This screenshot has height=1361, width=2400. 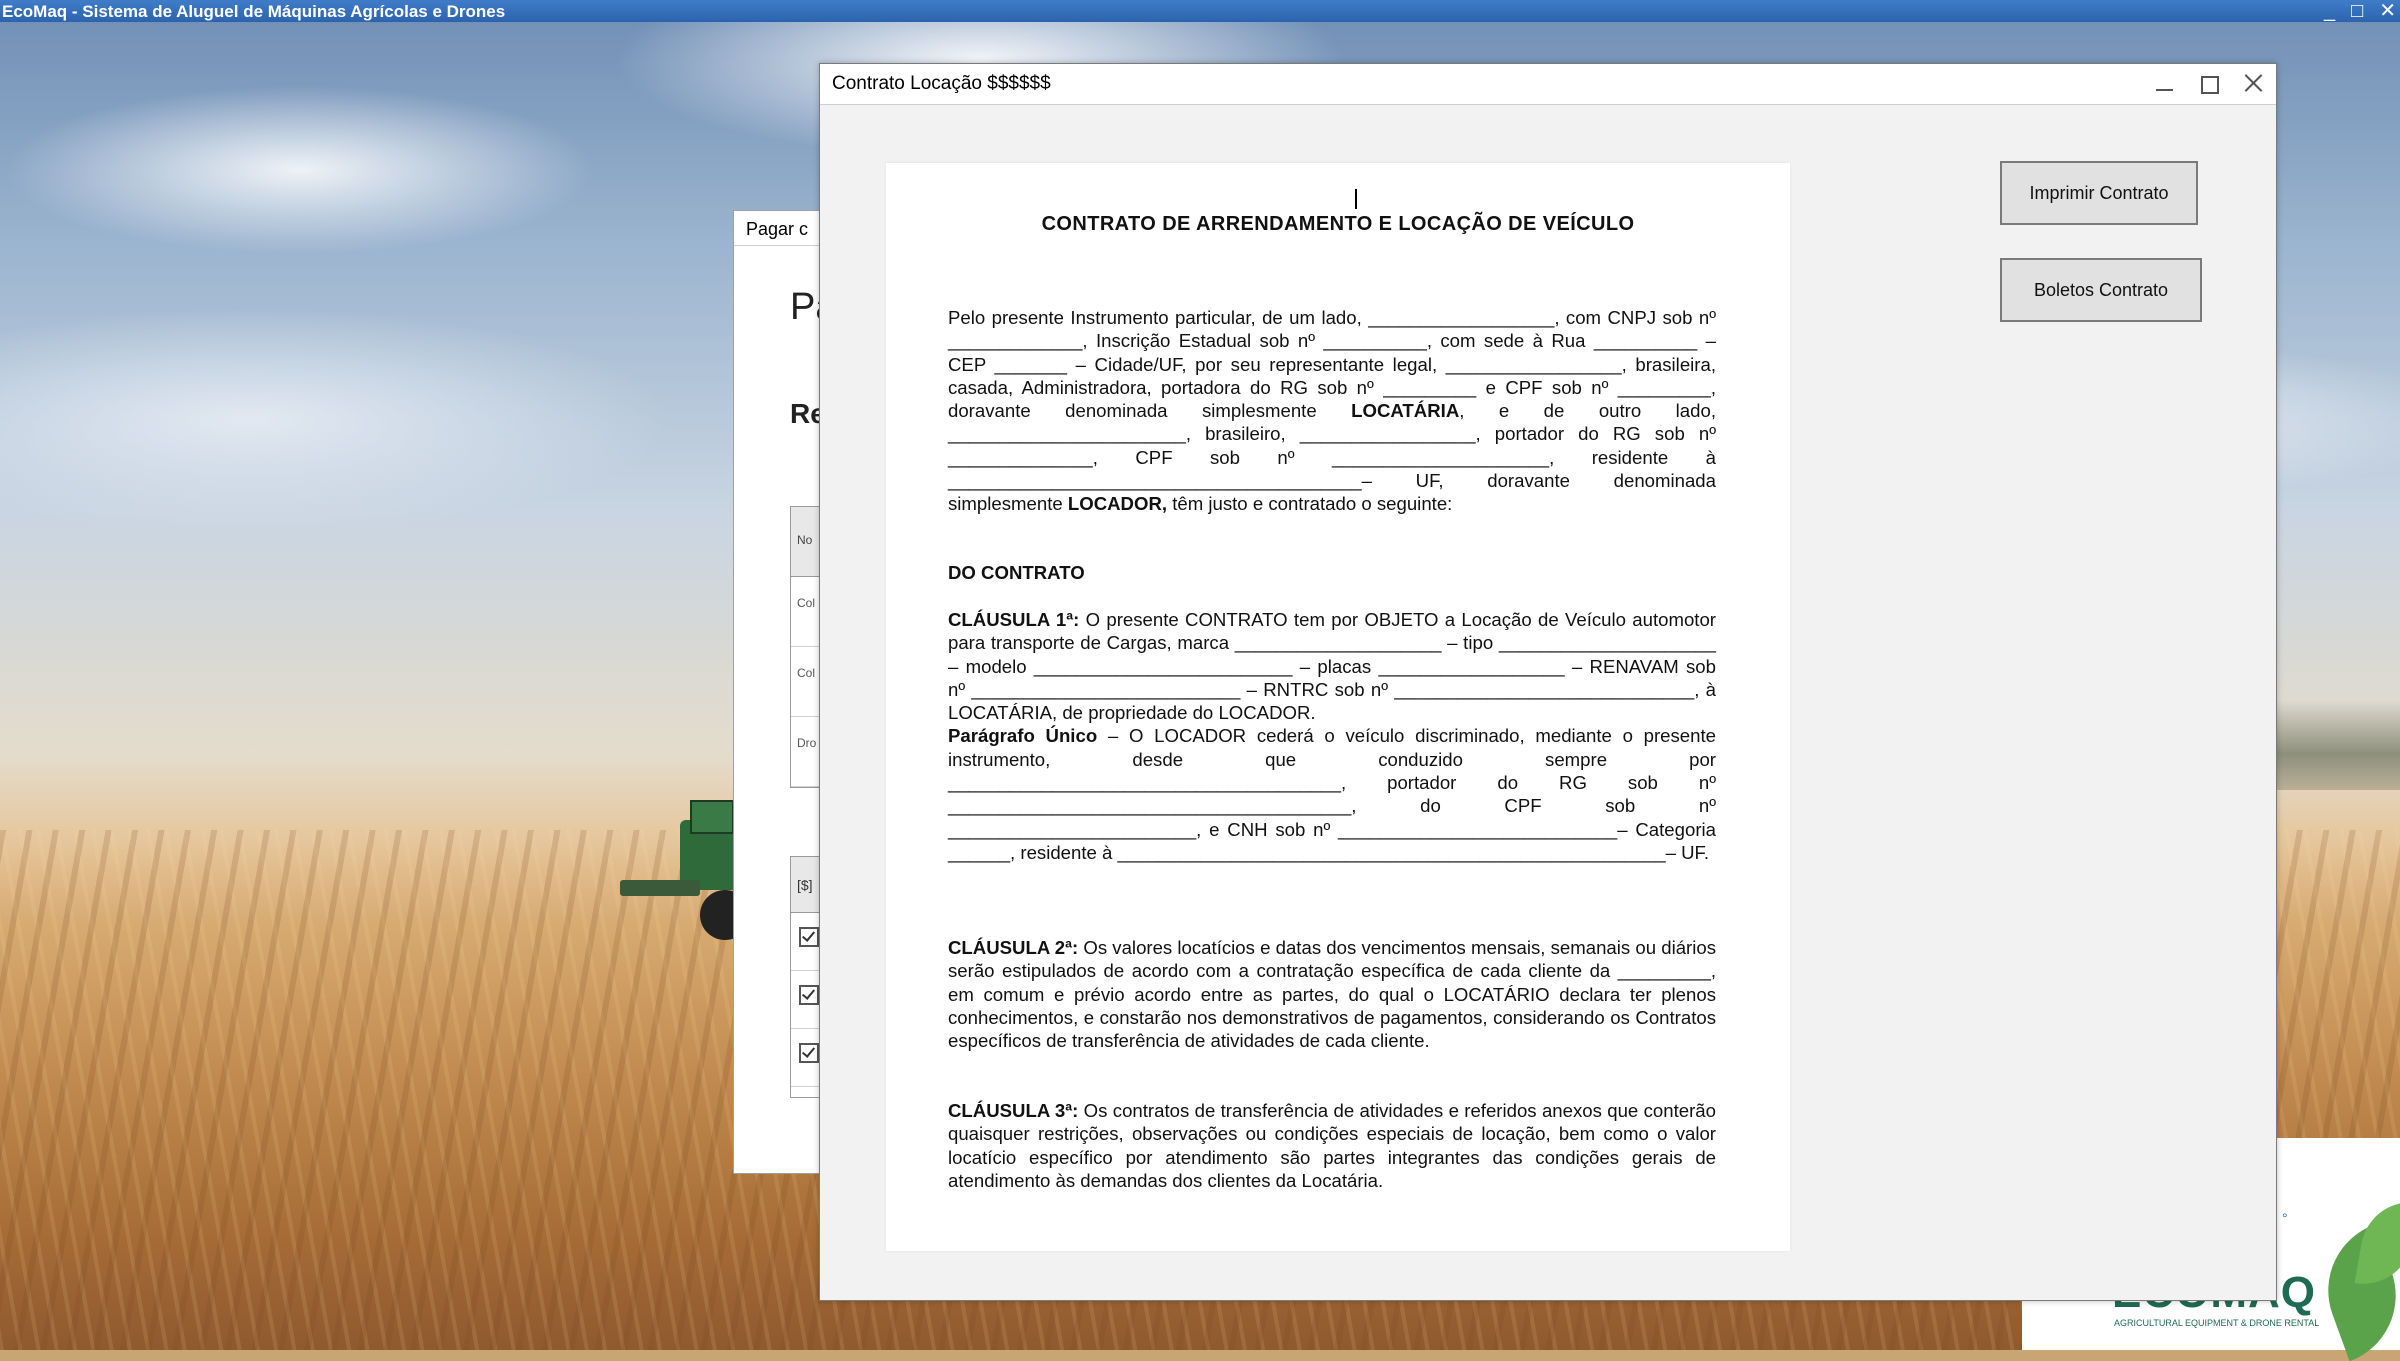 What do you see at coordinates (941, 83) in the screenshot?
I see `contract-window-title: Contrato Locação $$$$$$` at bounding box center [941, 83].